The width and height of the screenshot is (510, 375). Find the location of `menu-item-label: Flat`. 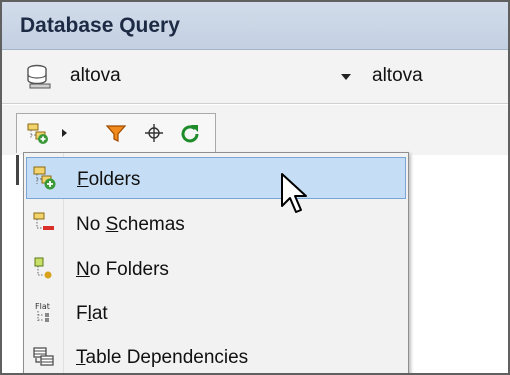

menu-item-label: Flat is located at coordinates (92, 313).